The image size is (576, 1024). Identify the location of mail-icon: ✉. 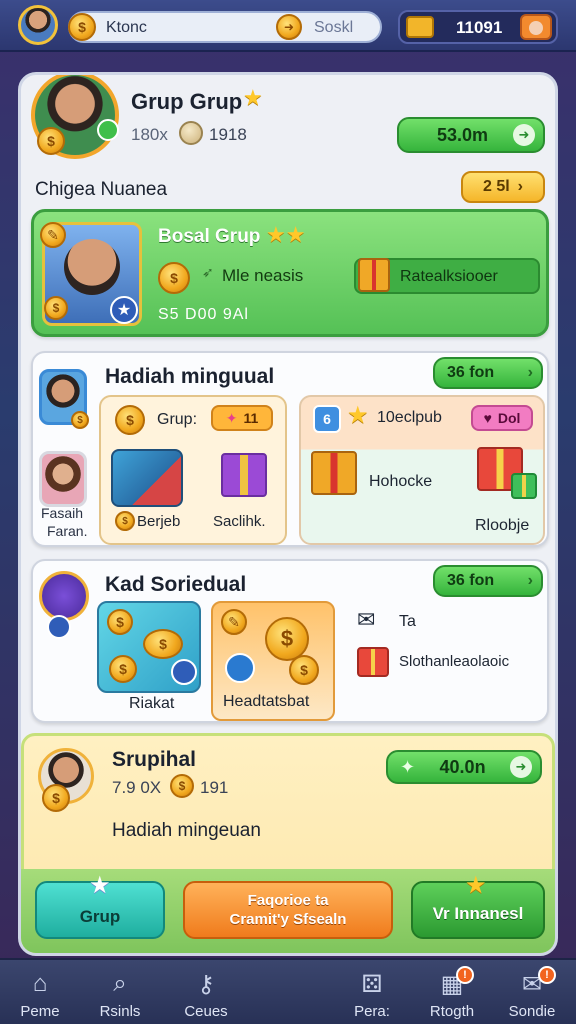
(366, 619).